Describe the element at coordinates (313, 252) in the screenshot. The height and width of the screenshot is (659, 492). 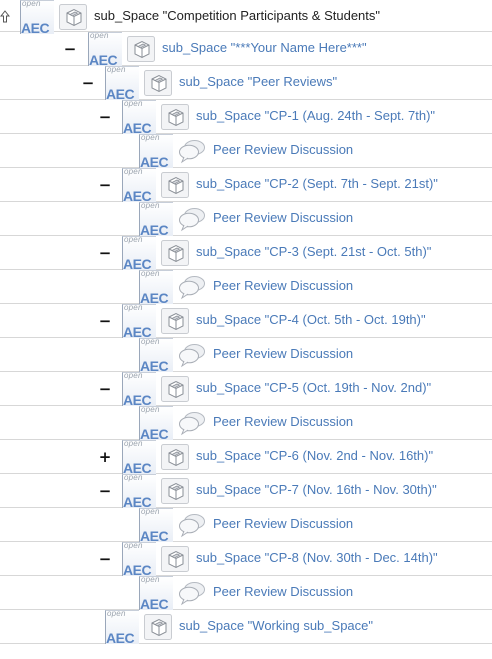
I see `space-link-cp: sub_Space "CP-3 (Sept. 21st - Oct. 5th)"` at that location.